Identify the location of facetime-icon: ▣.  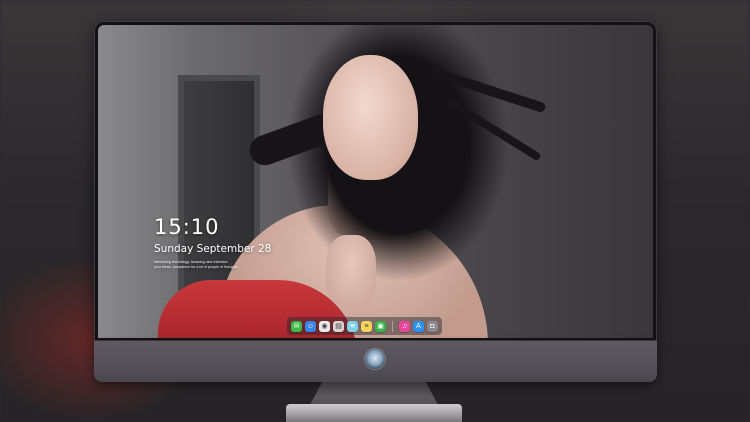
(380, 326).